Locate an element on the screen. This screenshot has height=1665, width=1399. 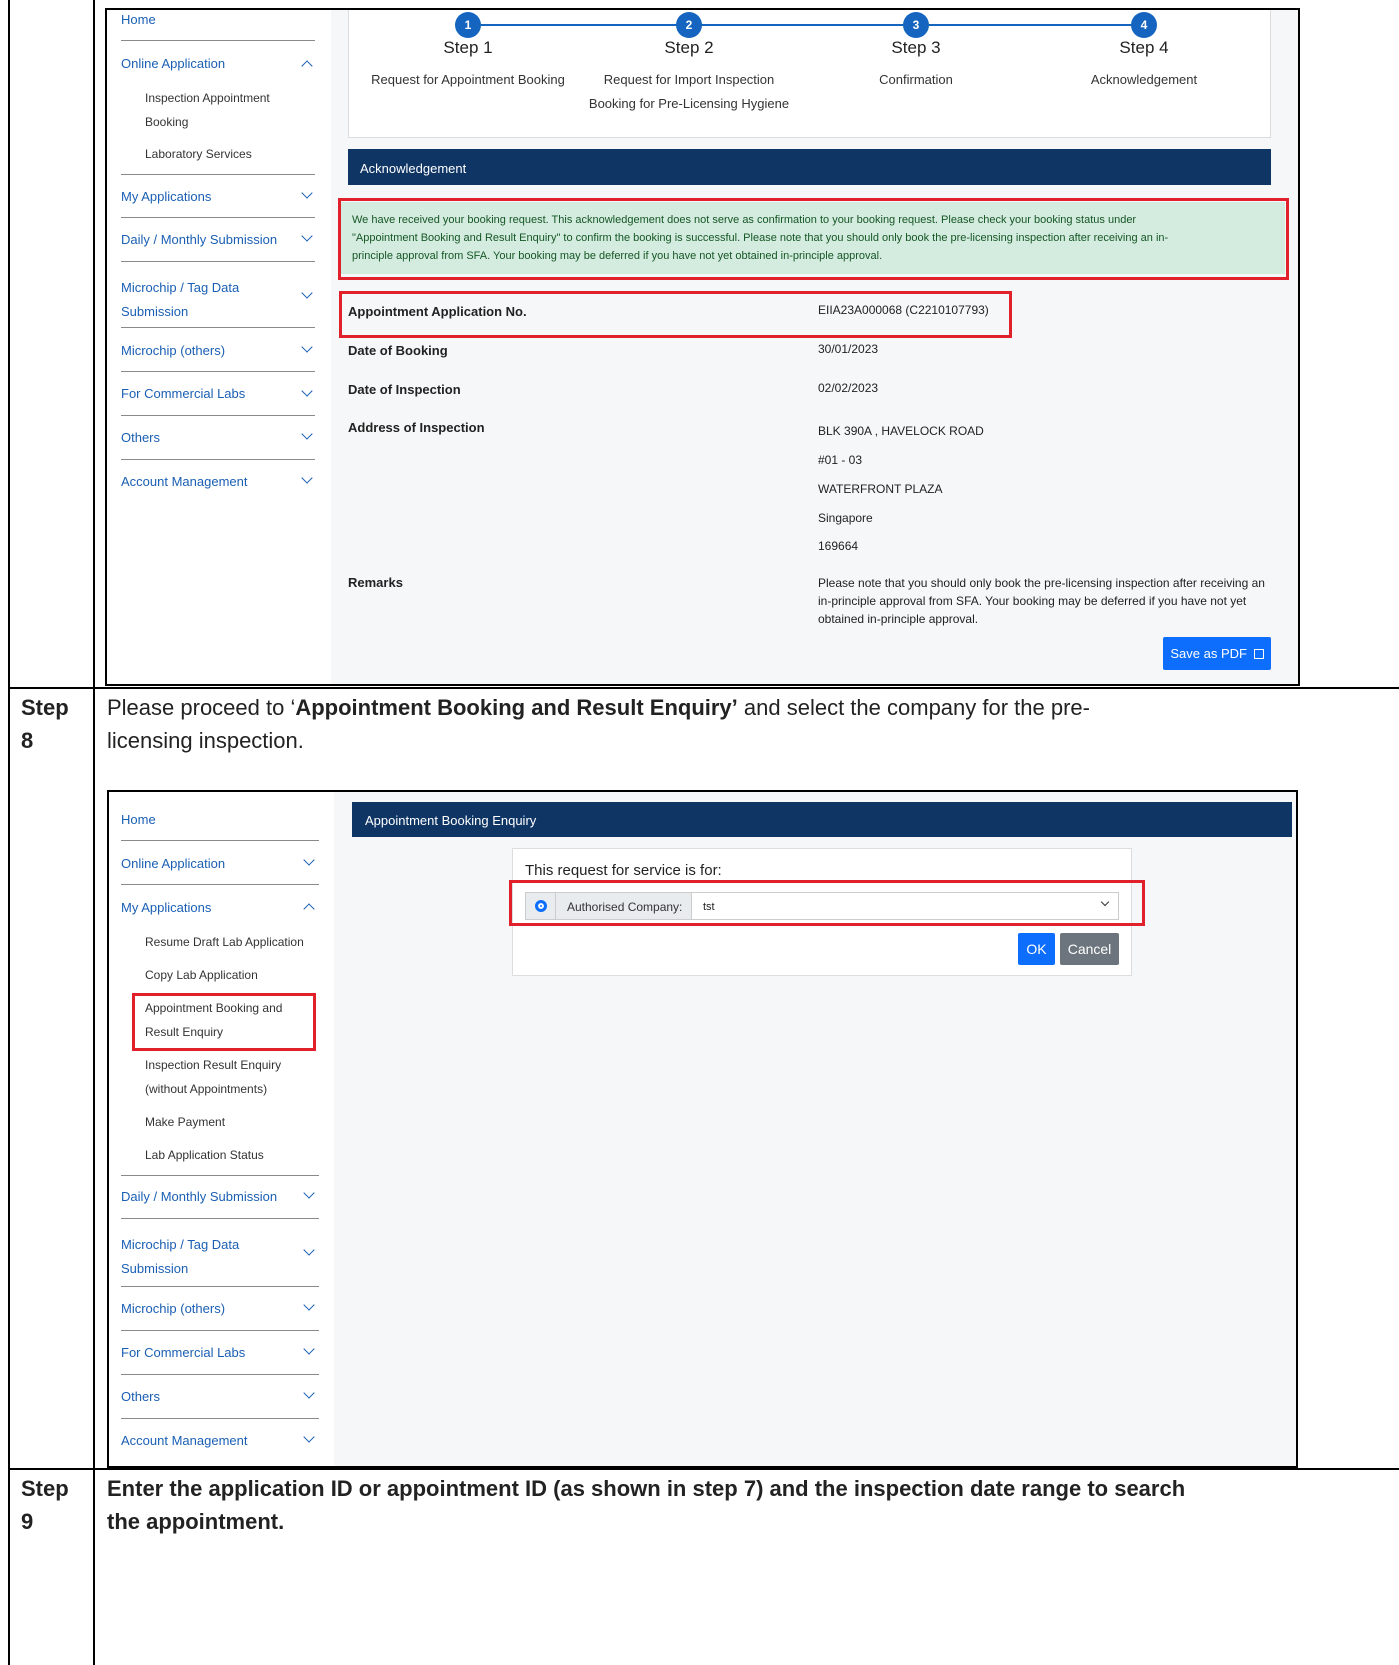
step-2-title: Step 2 is located at coordinates (689, 47).